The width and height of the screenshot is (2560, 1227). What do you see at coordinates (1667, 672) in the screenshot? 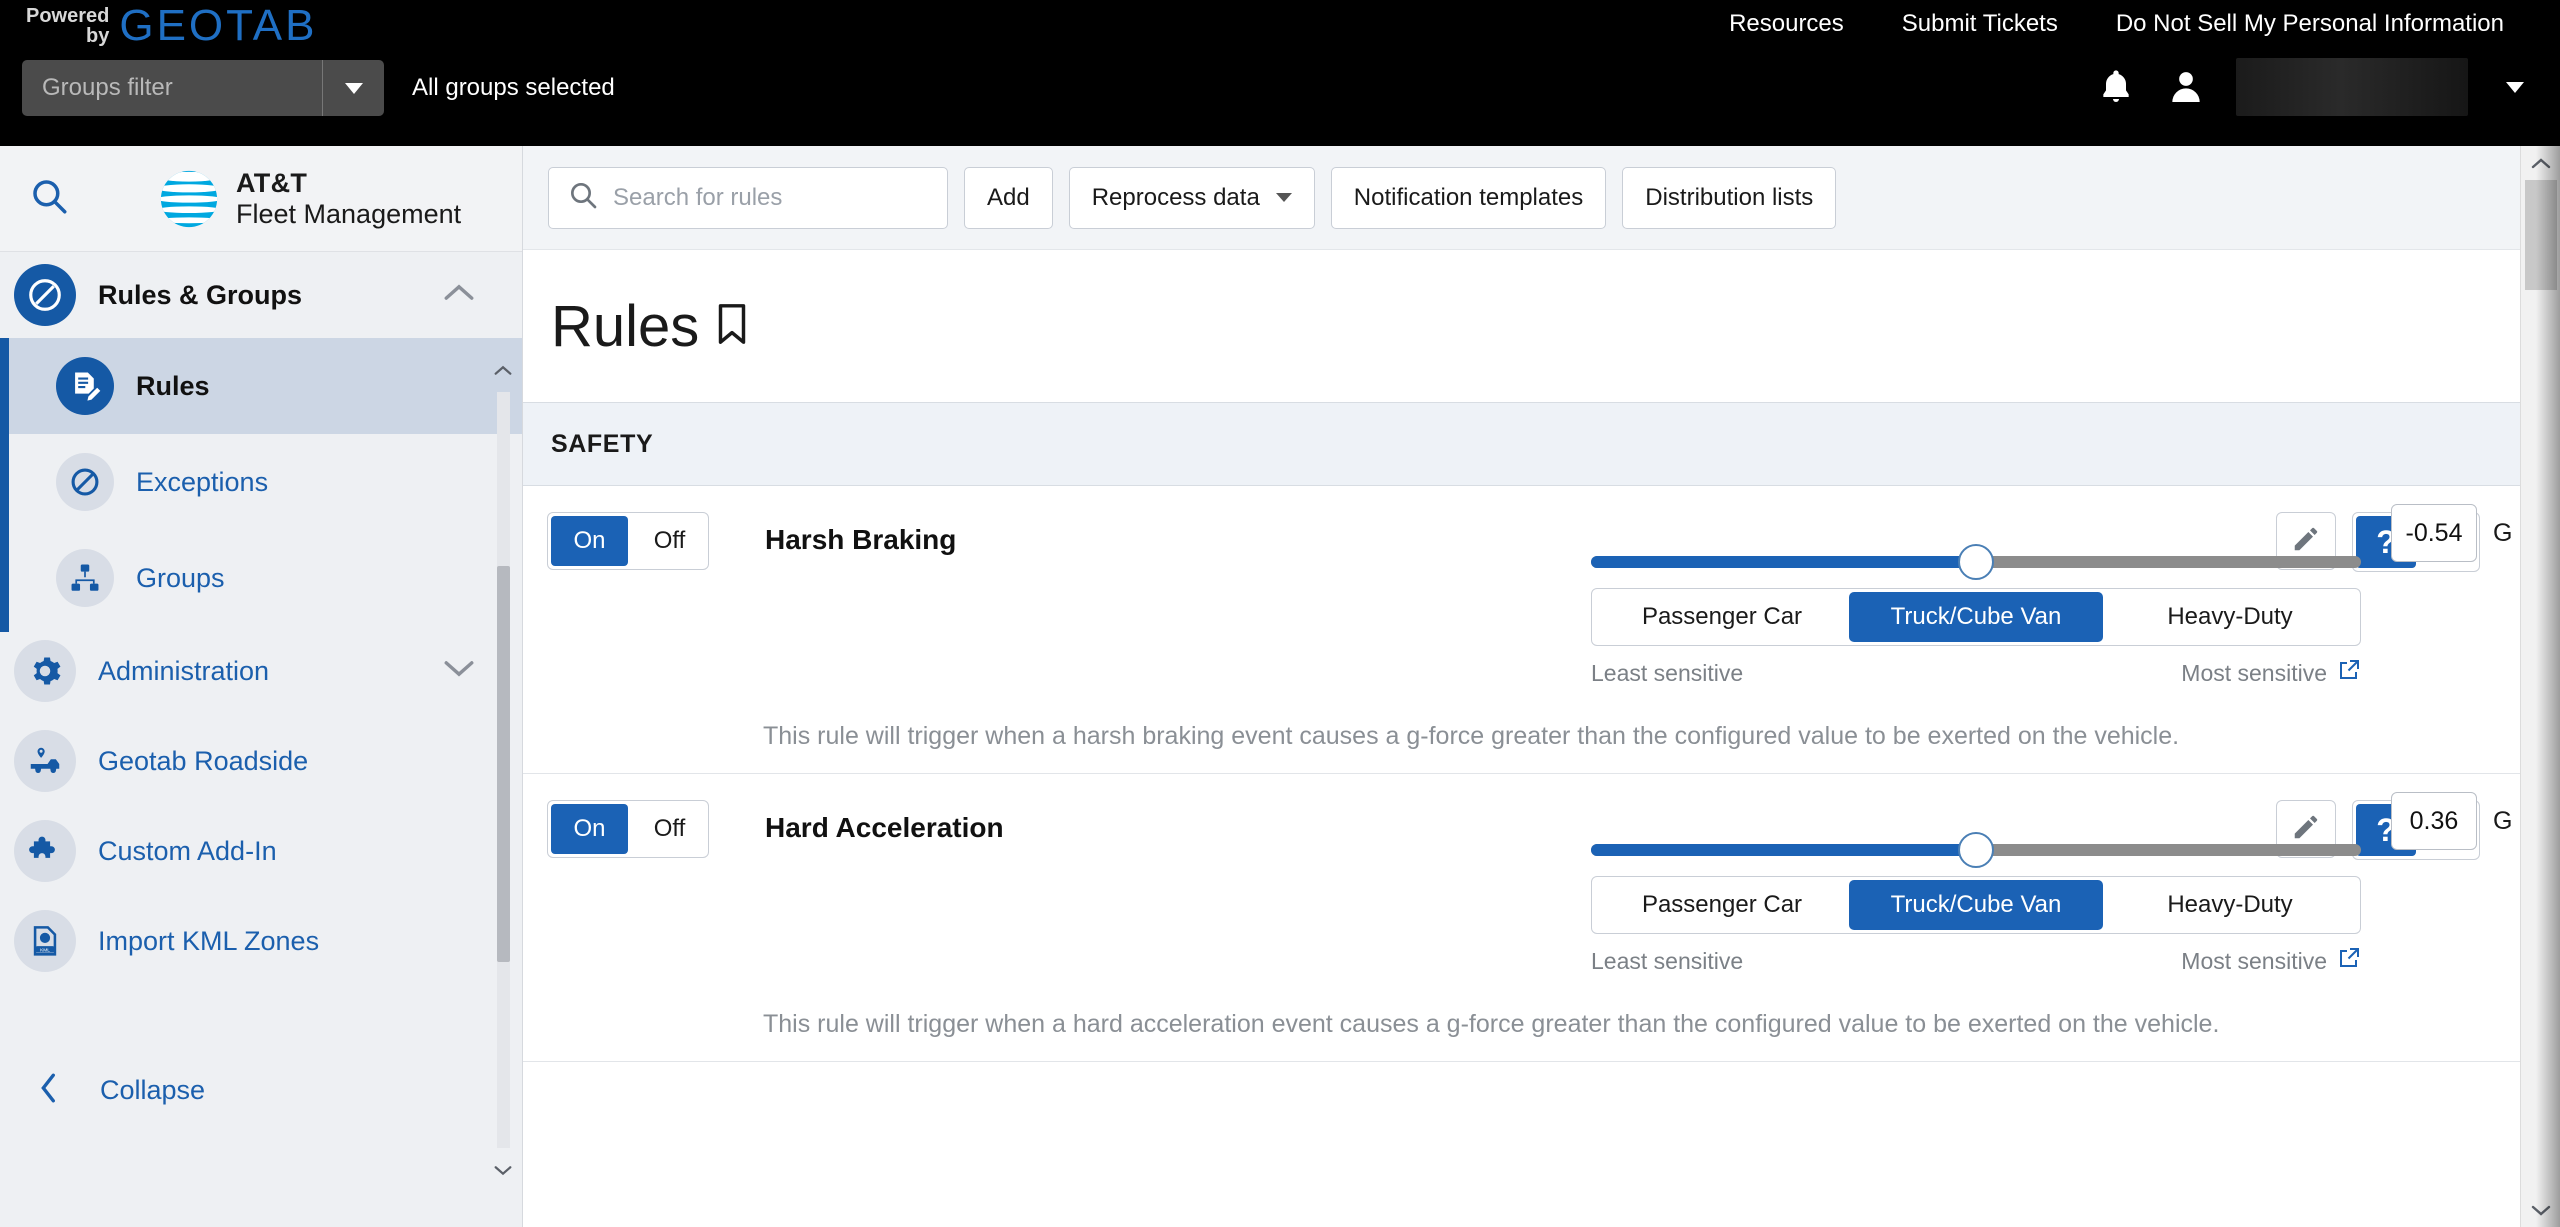
I see `least-sensitive-label: Least sensitive` at bounding box center [1667, 672].